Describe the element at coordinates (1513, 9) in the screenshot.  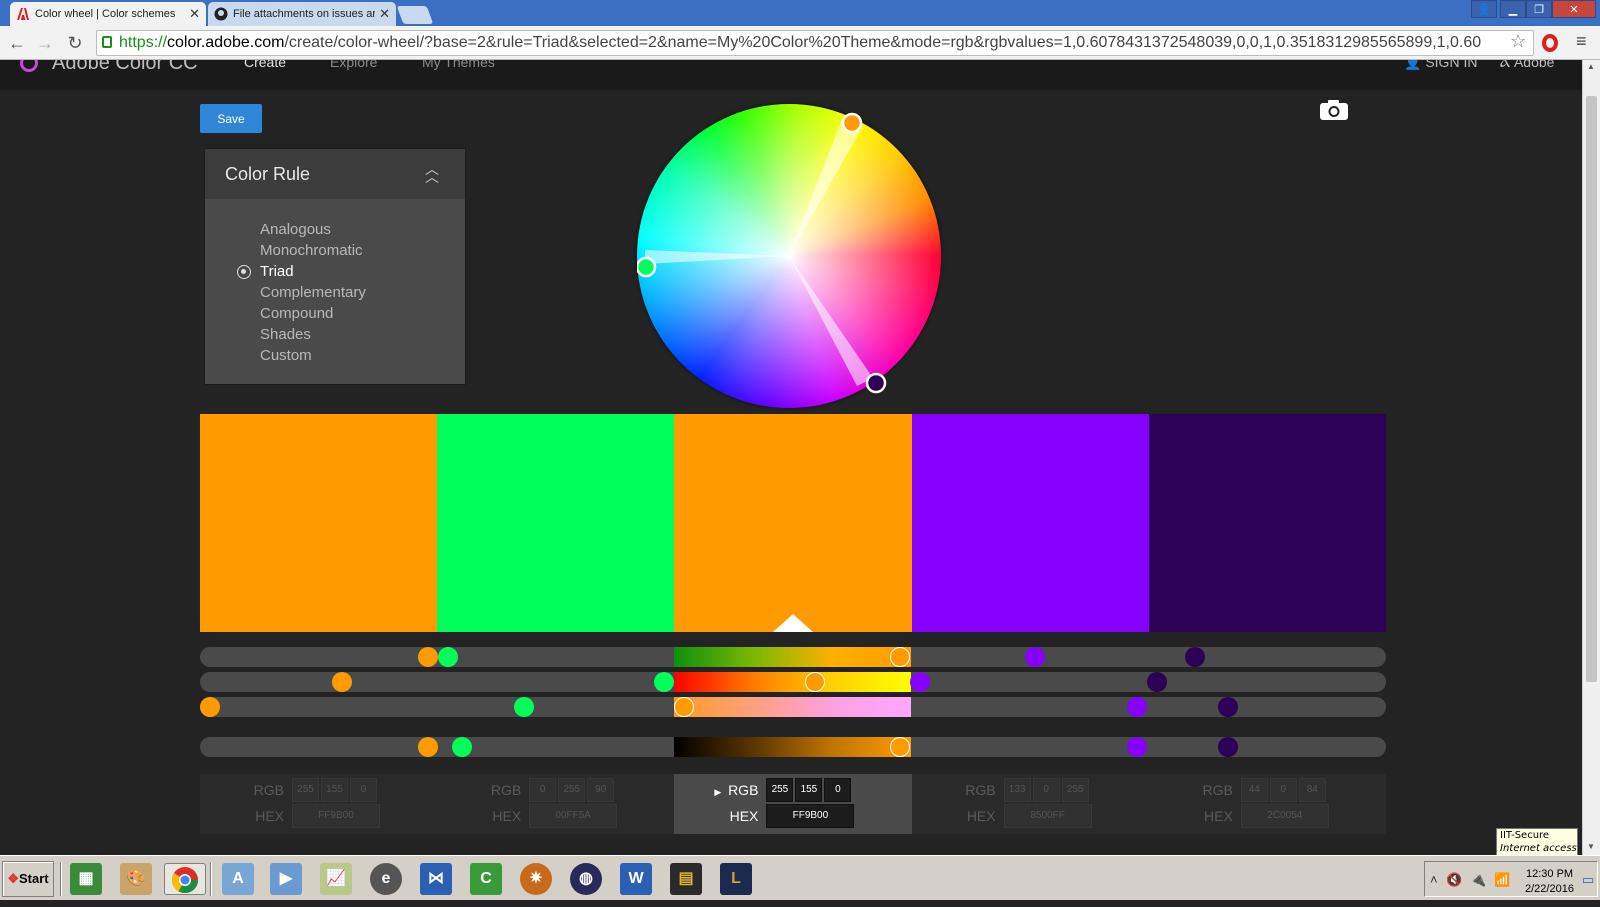
I see `minimize-button: ▁` at that location.